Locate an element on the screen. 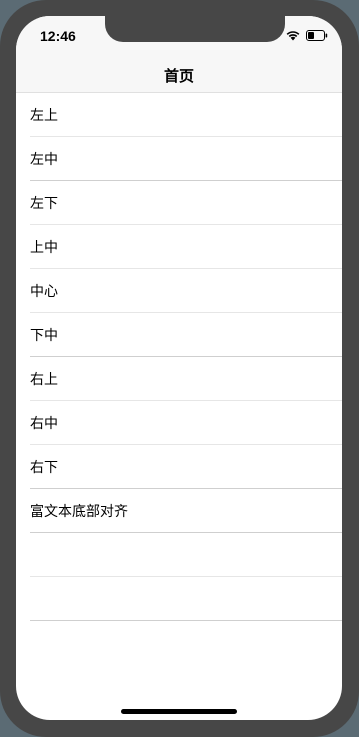  list-item: 下中 is located at coordinates (186, 335).